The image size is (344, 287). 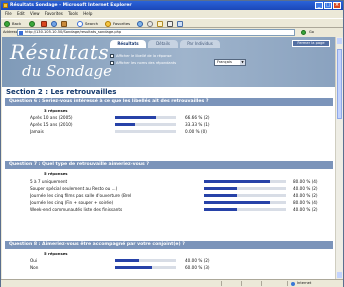 I want to click on close-page-button: Fermer la page, so click(x=311, y=43).